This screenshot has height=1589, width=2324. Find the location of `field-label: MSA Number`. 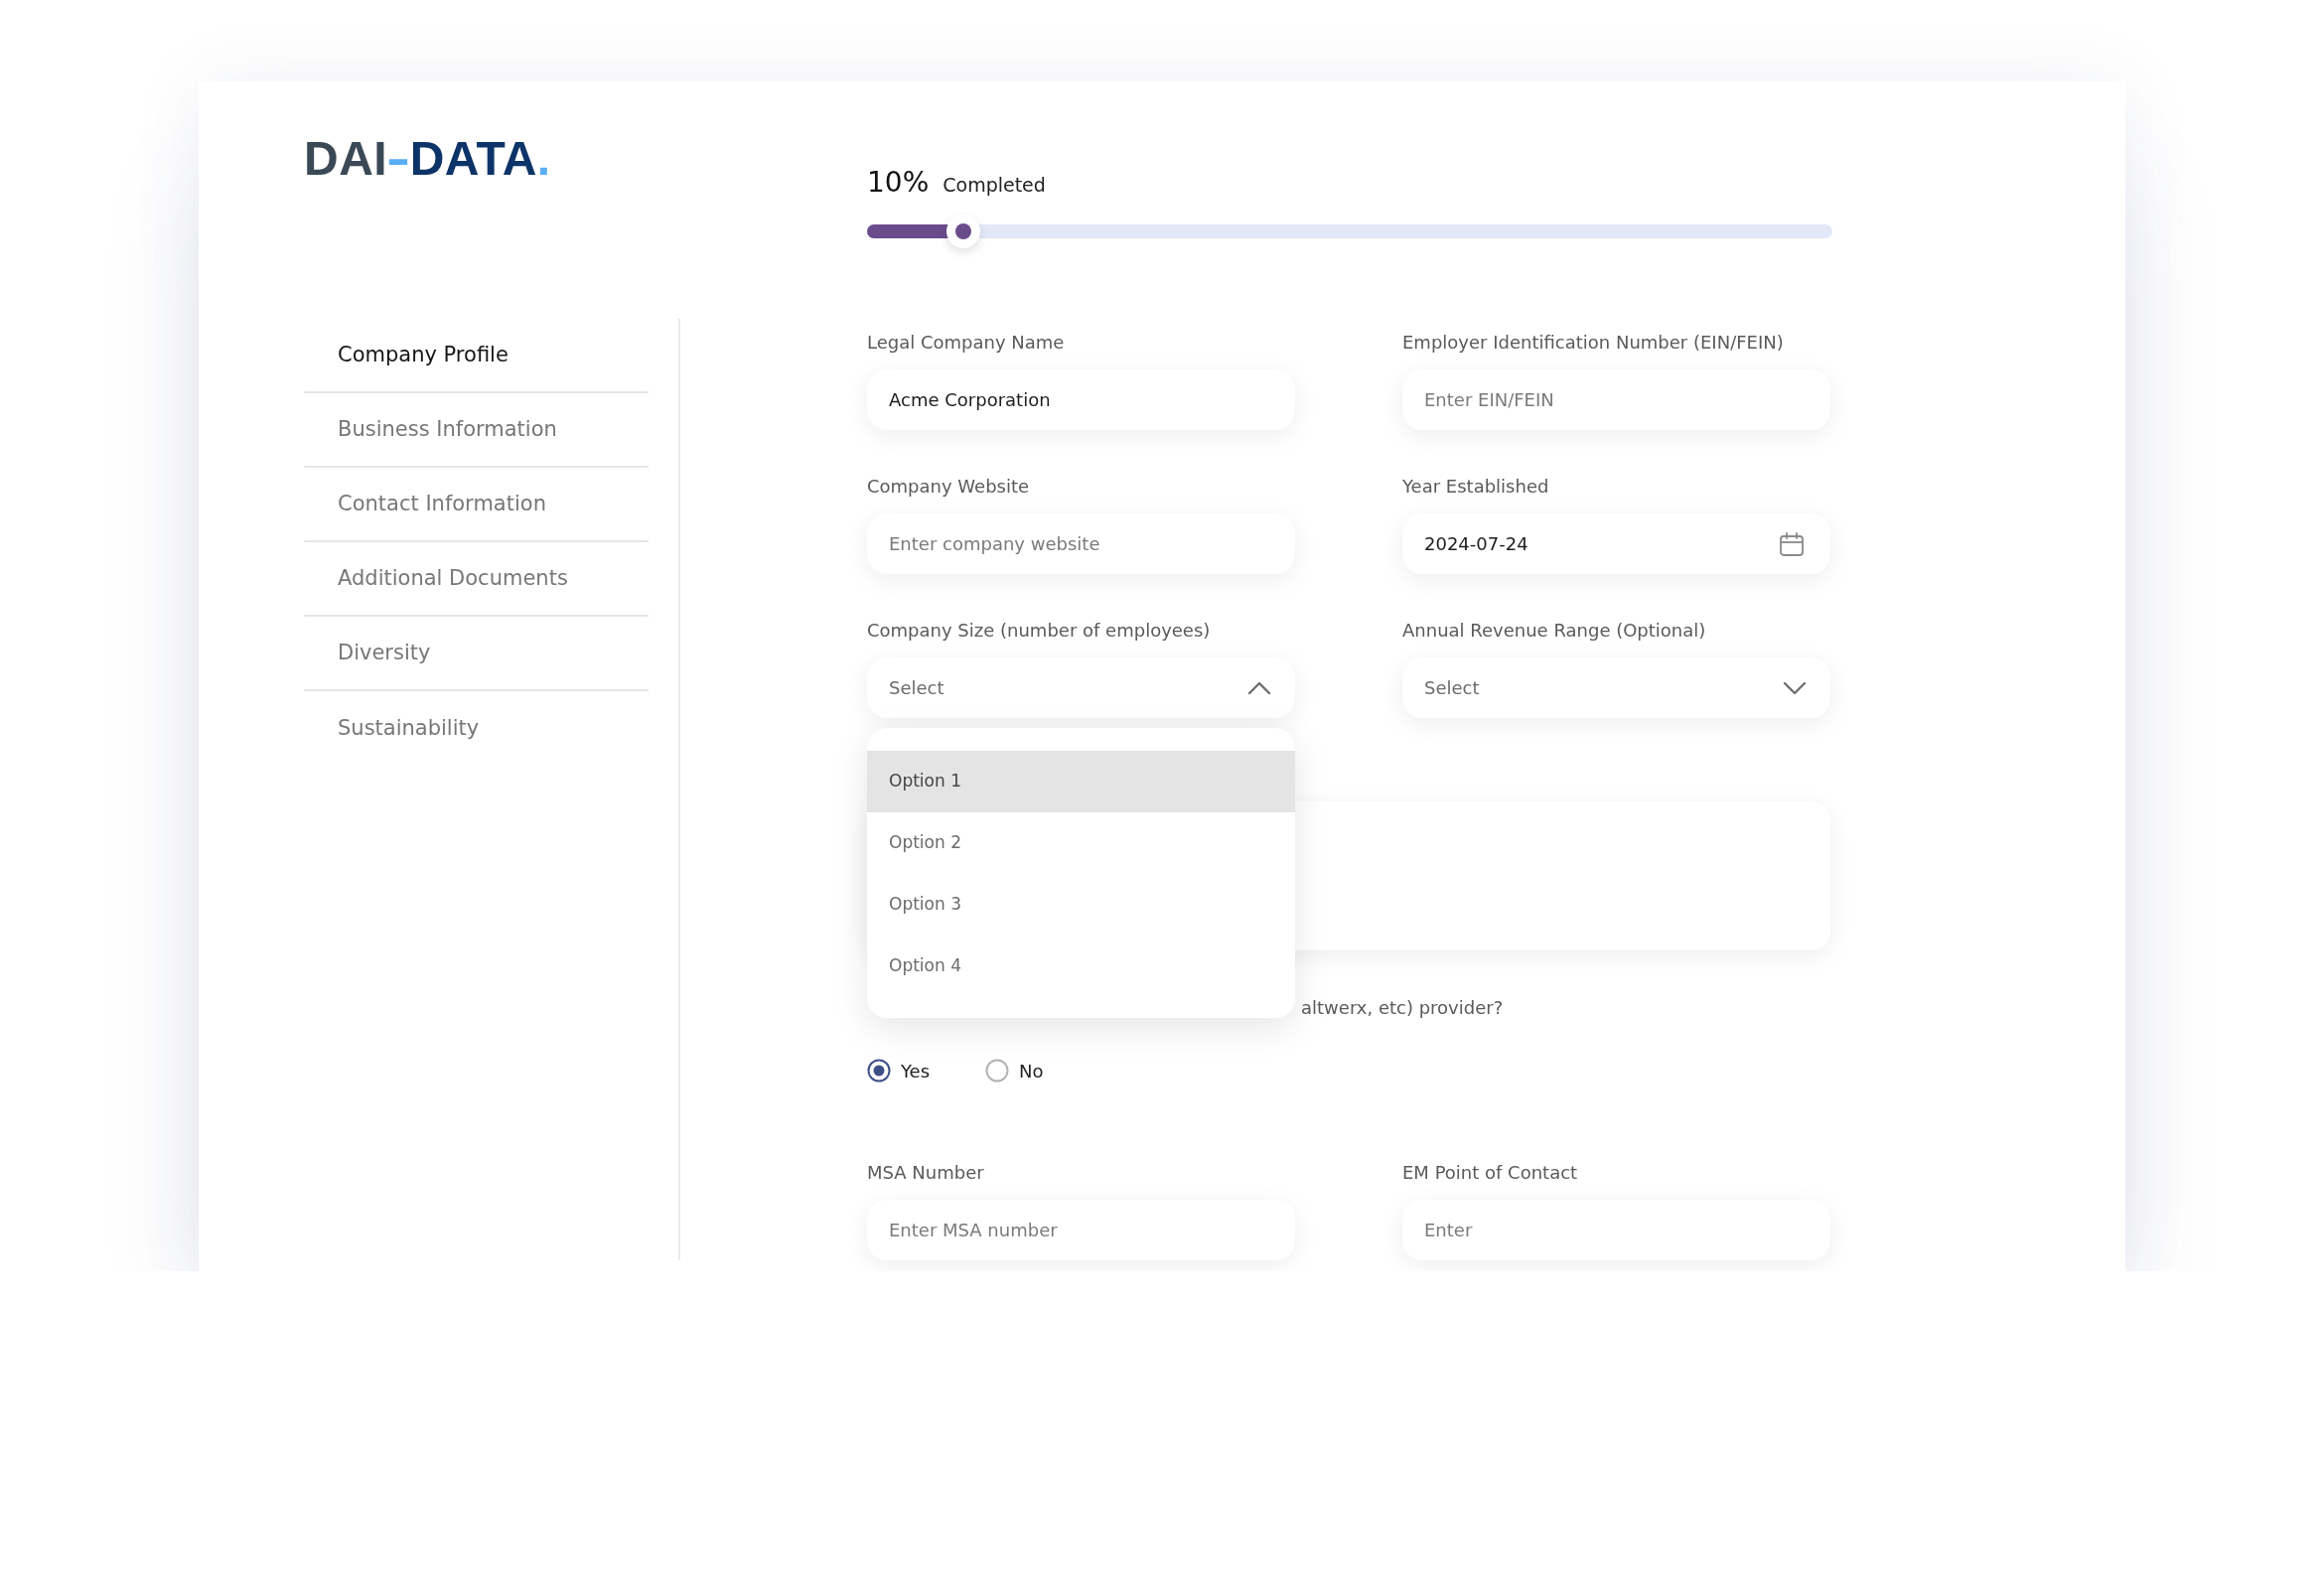

field-label: MSA Number is located at coordinates (925, 1173).